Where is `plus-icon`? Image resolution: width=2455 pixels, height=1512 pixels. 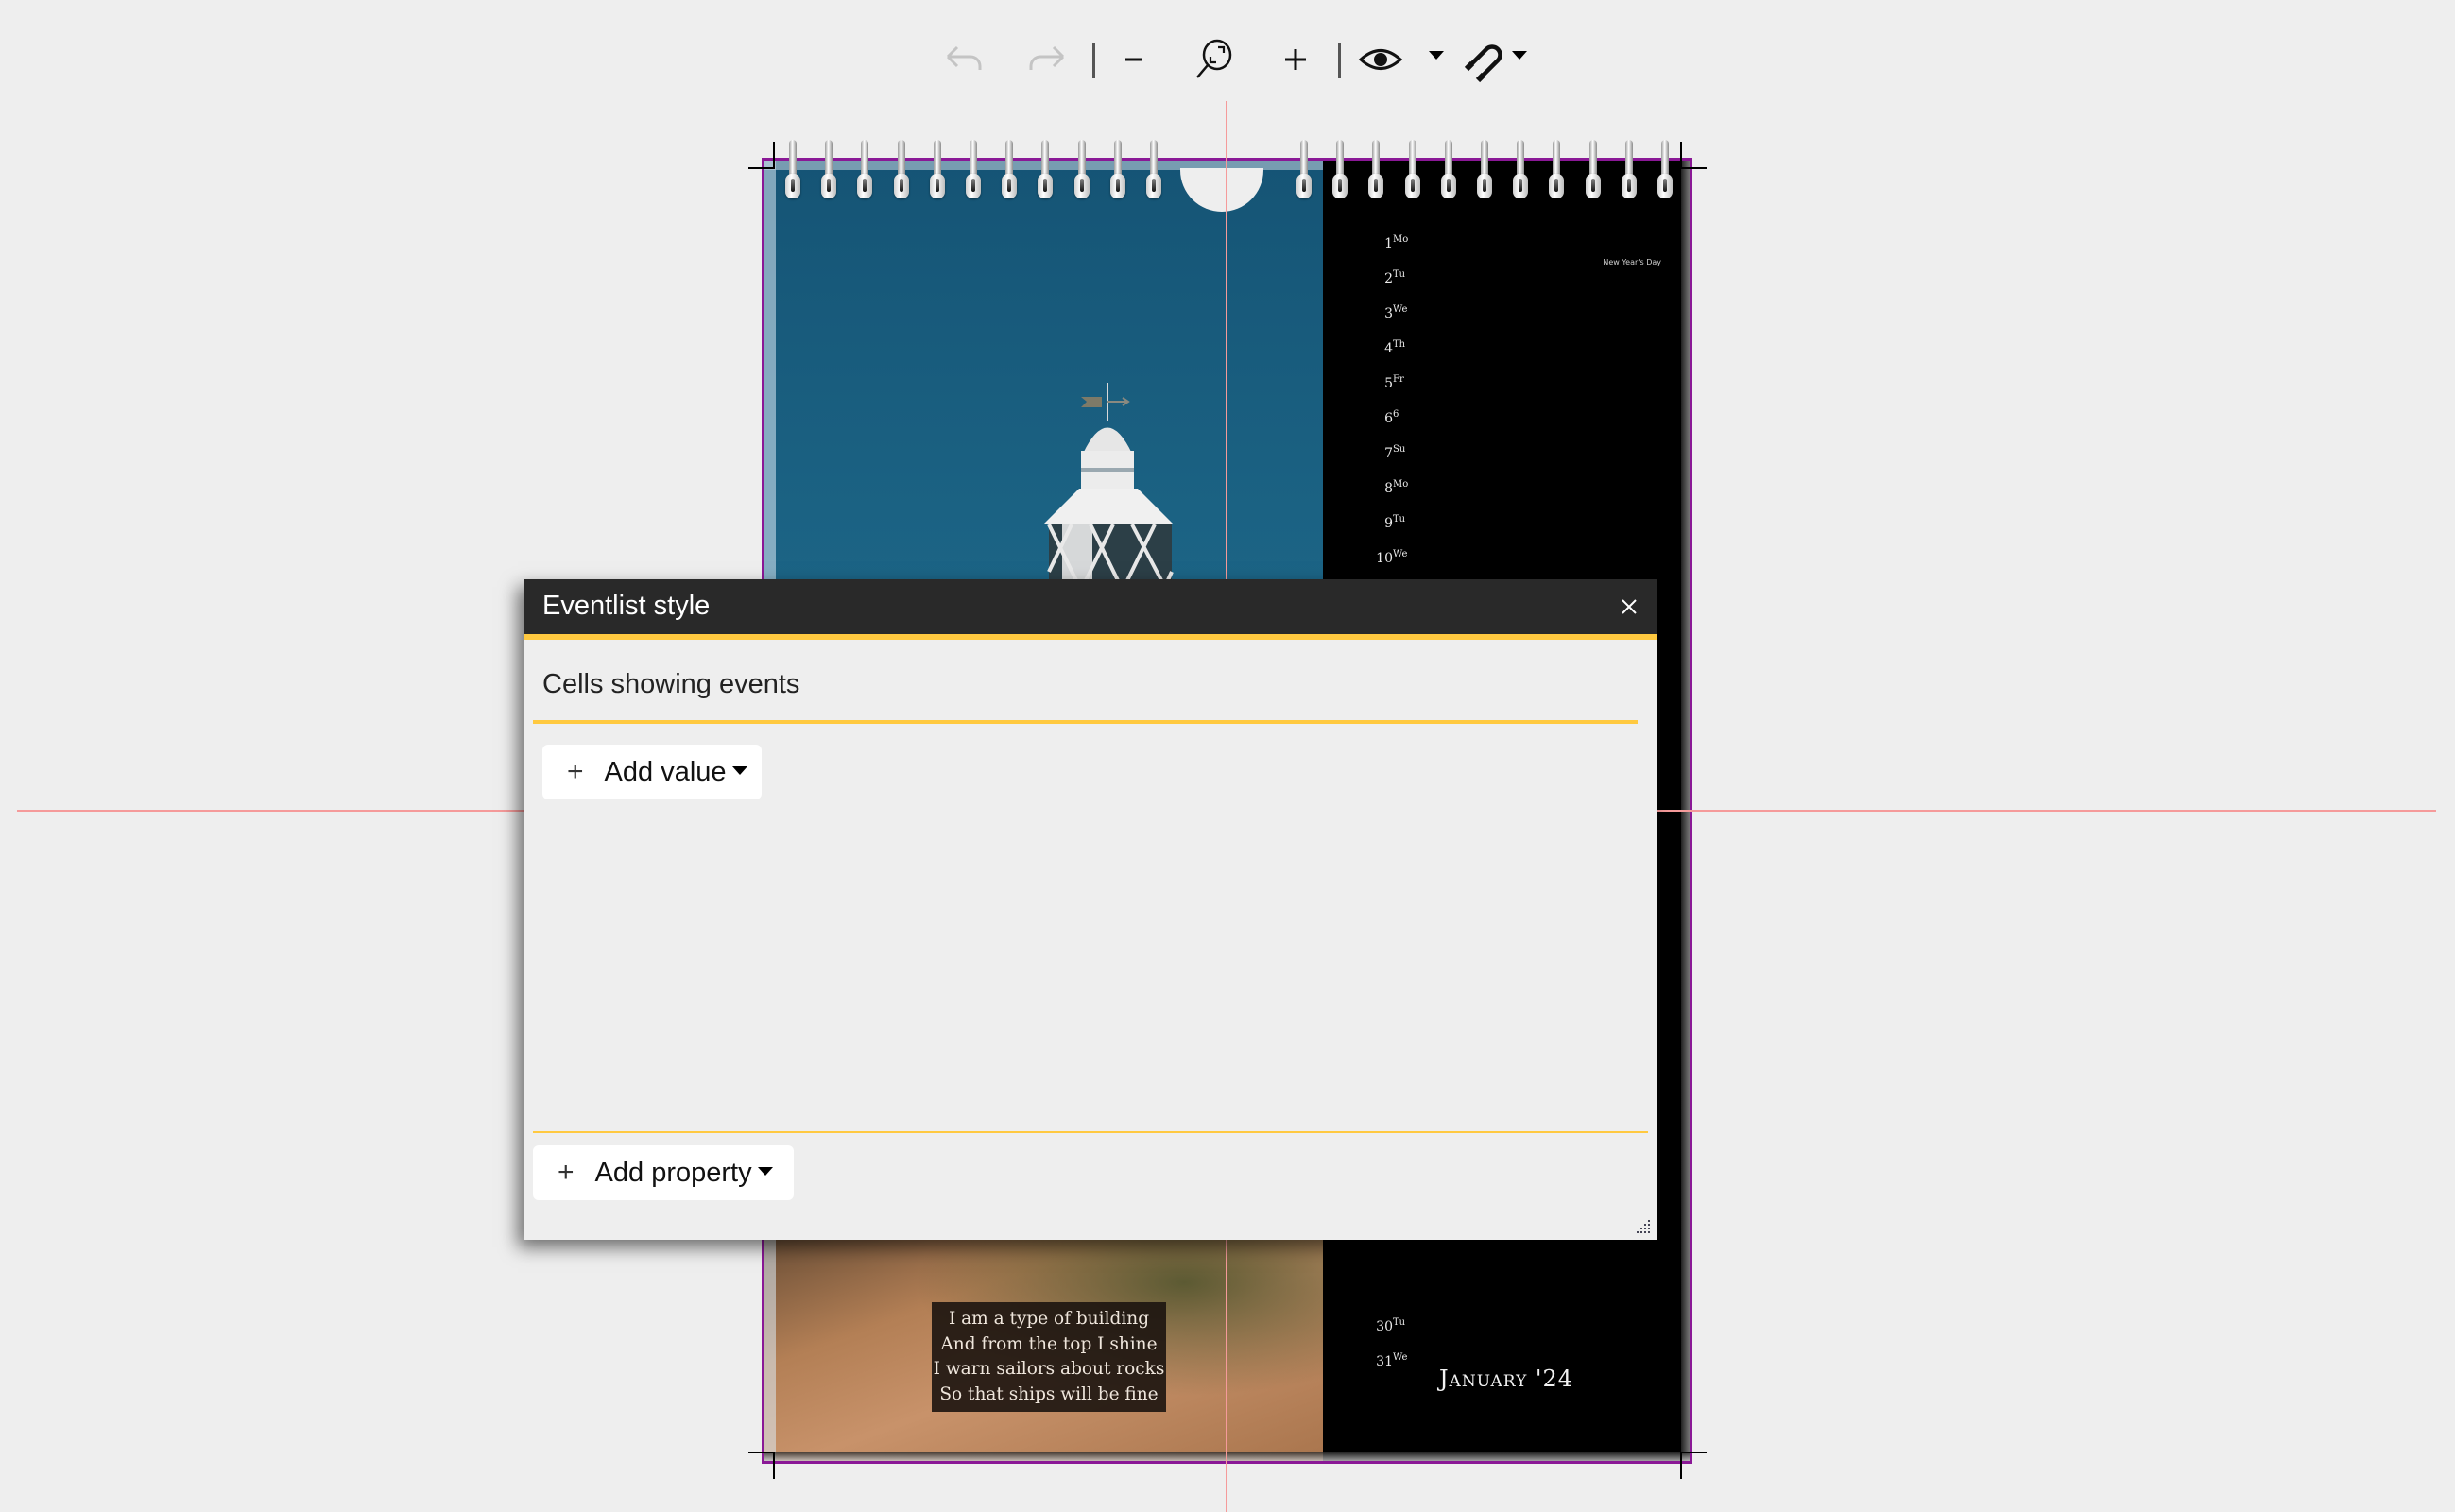
plus-icon is located at coordinates (1295, 59).